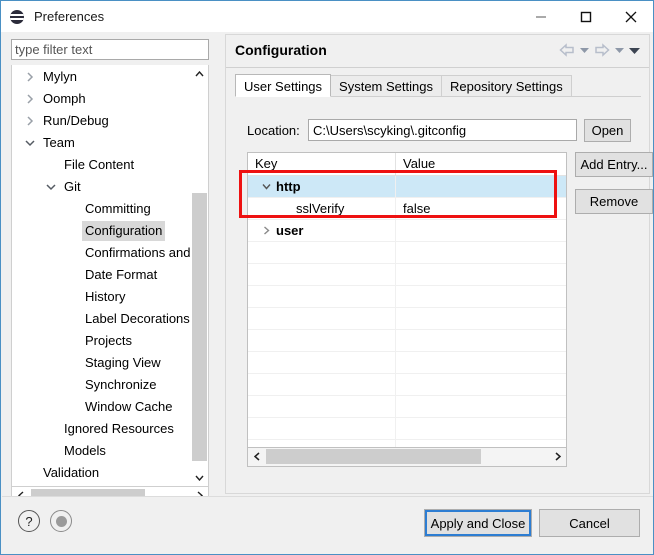 The width and height of the screenshot is (654, 555). Describe the element at coordinates (102, 99) in the screenshot. I see `sidebar-item-oomph: Oomph` at that location.